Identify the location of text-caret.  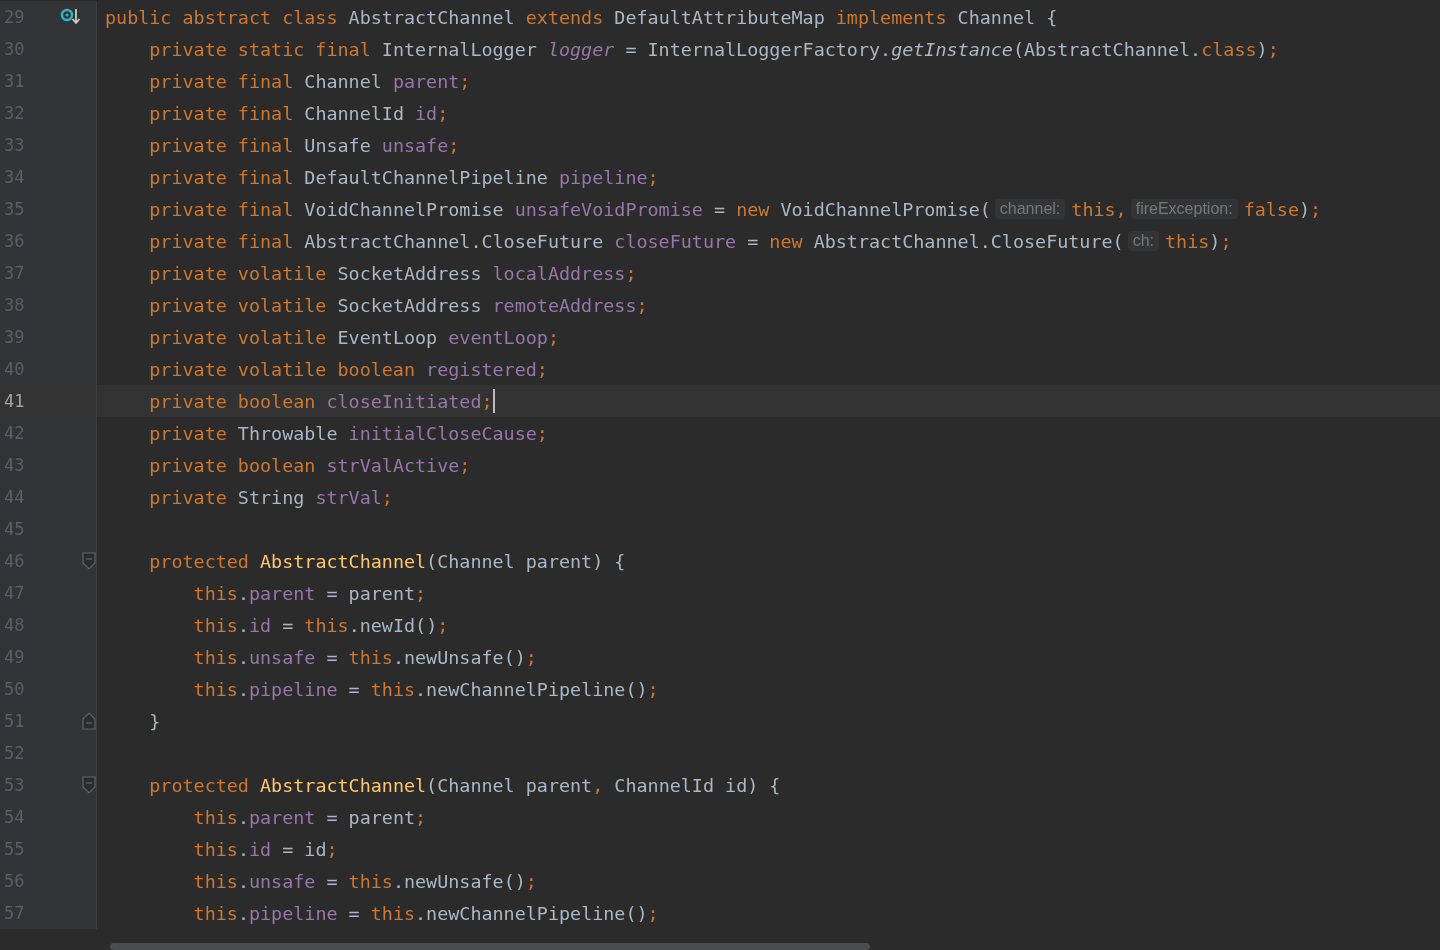
(493, 401).